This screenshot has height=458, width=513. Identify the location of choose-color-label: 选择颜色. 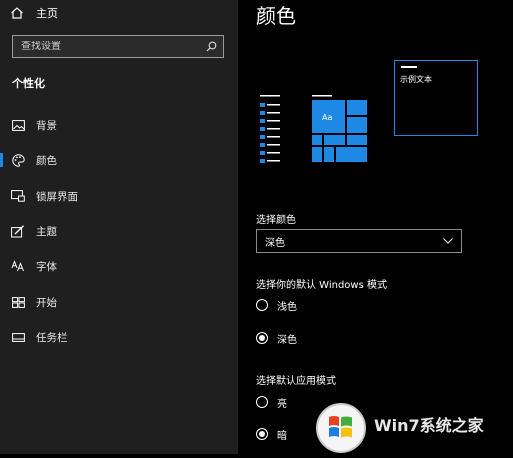
(276, 220).